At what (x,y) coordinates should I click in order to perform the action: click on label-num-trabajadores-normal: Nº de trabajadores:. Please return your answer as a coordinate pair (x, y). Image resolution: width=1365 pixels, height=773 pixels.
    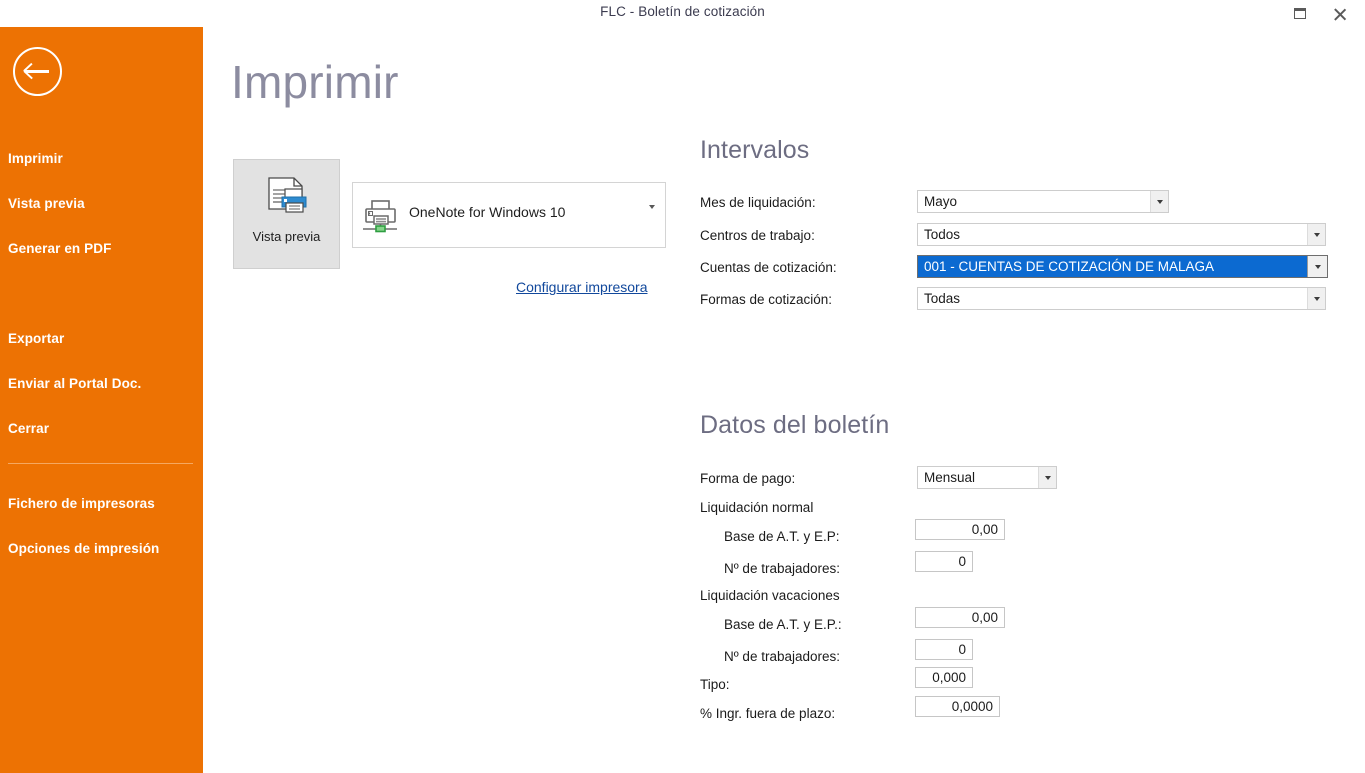
    Looking at the image, I should click on (782, 568).